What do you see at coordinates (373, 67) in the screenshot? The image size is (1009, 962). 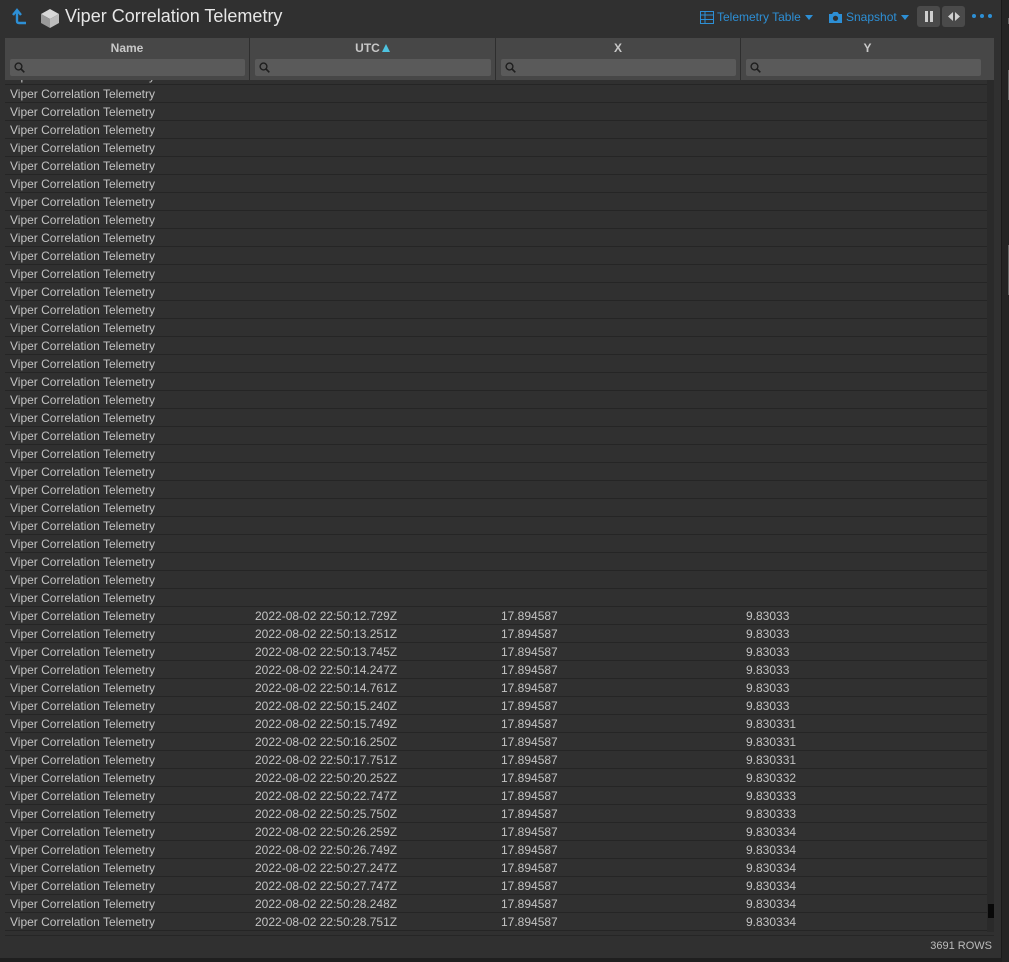 I see `utc-filter-input` at bounding box center [373, 67].